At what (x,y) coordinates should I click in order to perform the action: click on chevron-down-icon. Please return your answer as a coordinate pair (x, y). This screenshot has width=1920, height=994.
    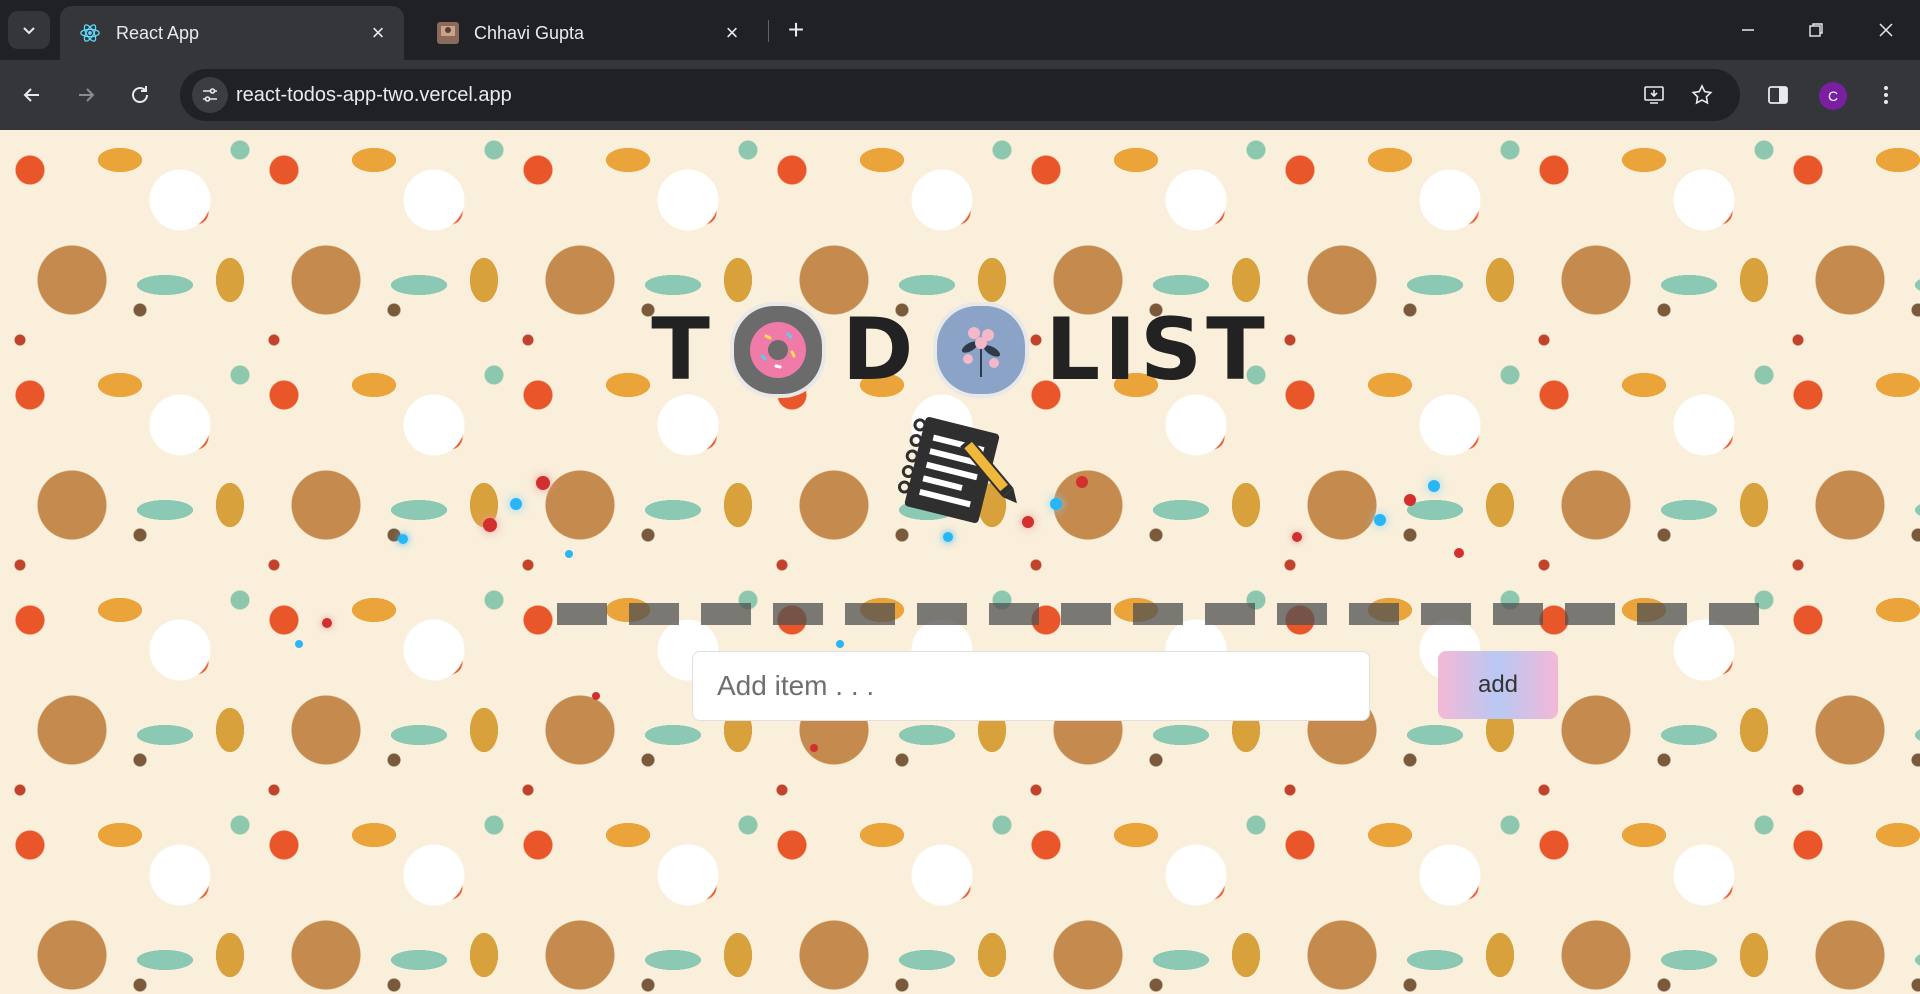
    Looking at the image, I should click on (29, 31).